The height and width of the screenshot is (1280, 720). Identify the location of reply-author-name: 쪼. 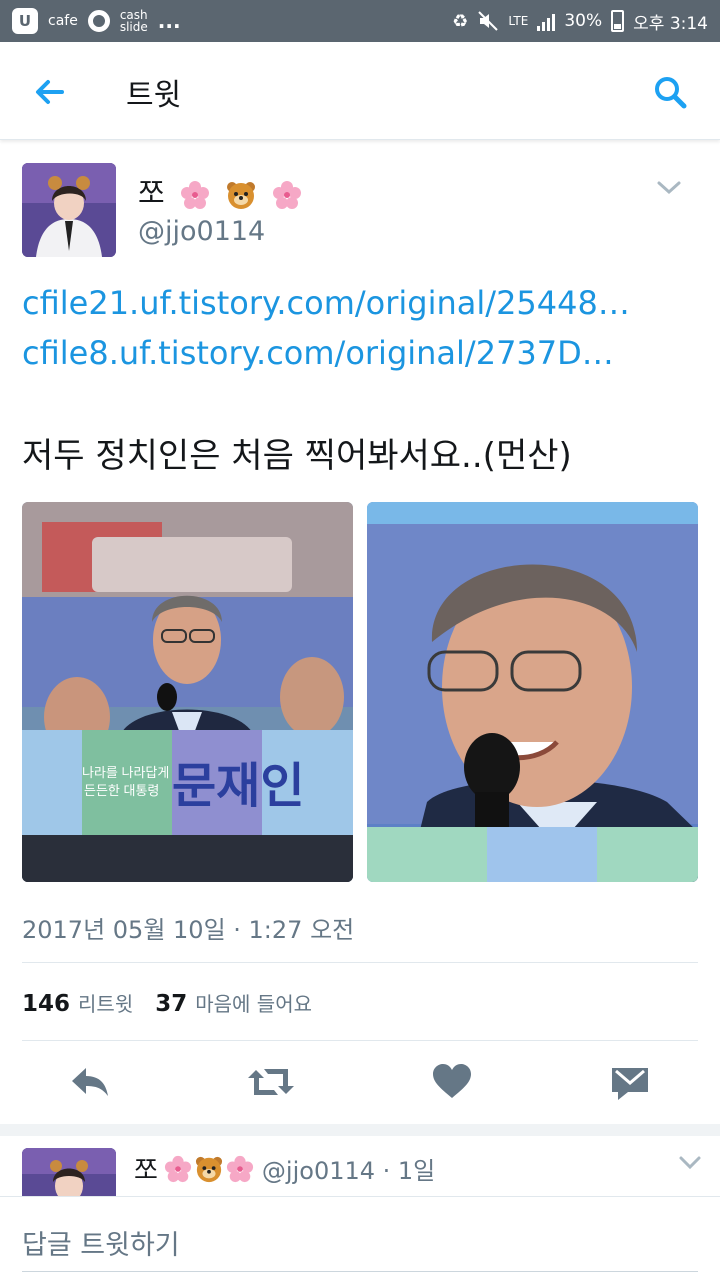
(146, 1168).